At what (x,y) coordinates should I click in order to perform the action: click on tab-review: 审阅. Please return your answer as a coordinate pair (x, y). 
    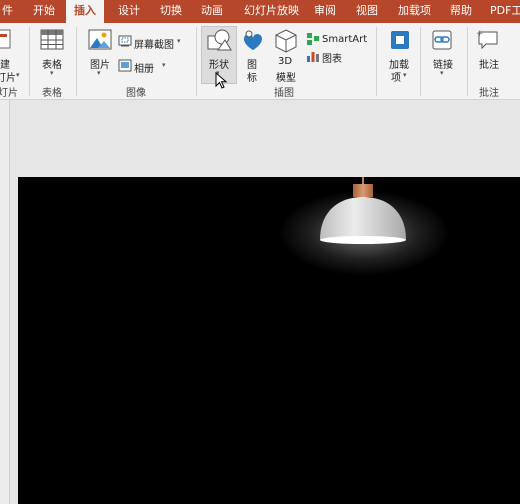
    Looking at the image, I should click on (325, 11).